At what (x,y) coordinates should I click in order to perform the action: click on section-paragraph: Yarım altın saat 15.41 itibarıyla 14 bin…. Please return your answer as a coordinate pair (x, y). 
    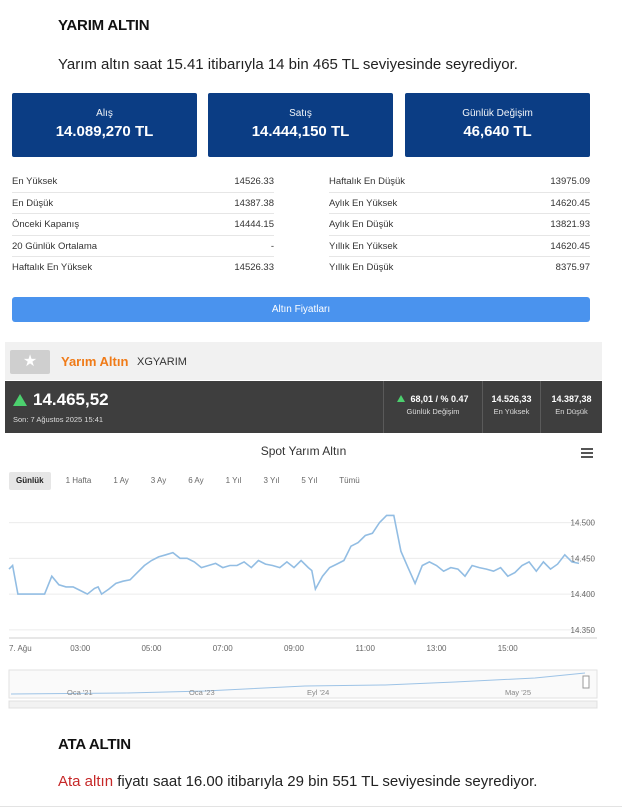
    Looking at the image, I should click on (288, 64).